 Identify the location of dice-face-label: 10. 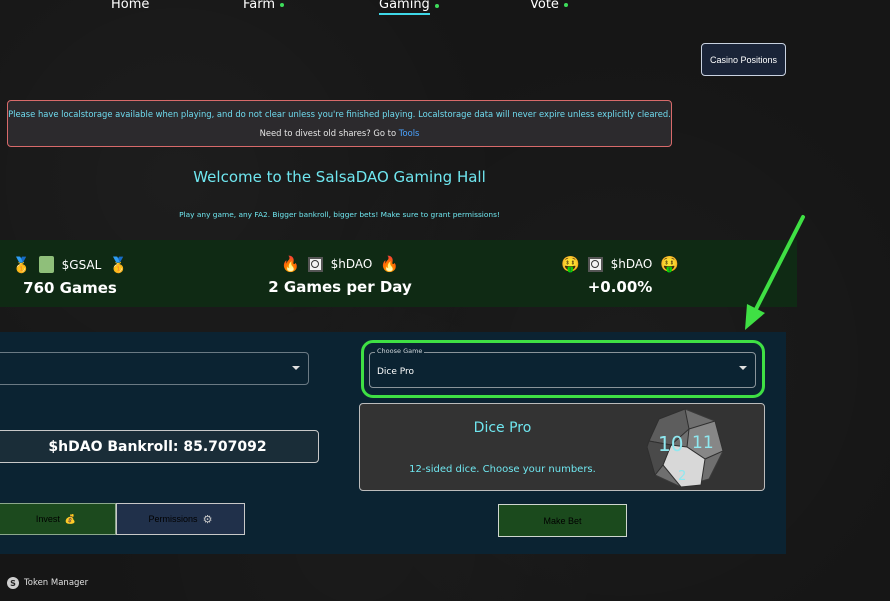
(670, 444).